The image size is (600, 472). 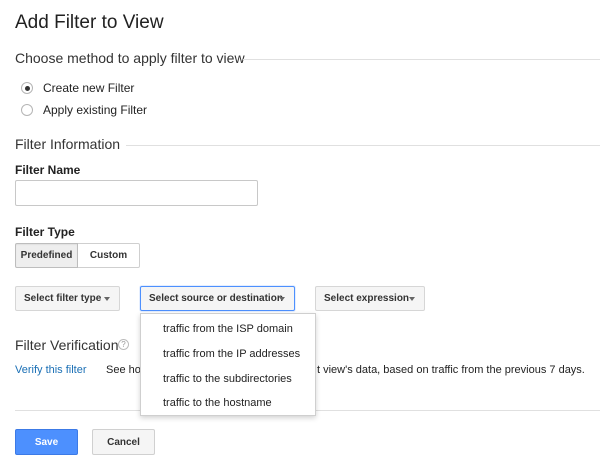 I want to click on verification-description-start: See ho, so click(x=123, y=370).